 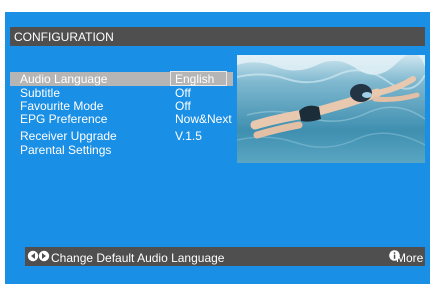 What do you see at coordinates (409, 258) in the screenshot?
I see `more-button: More` at bounding box center [409, 258].